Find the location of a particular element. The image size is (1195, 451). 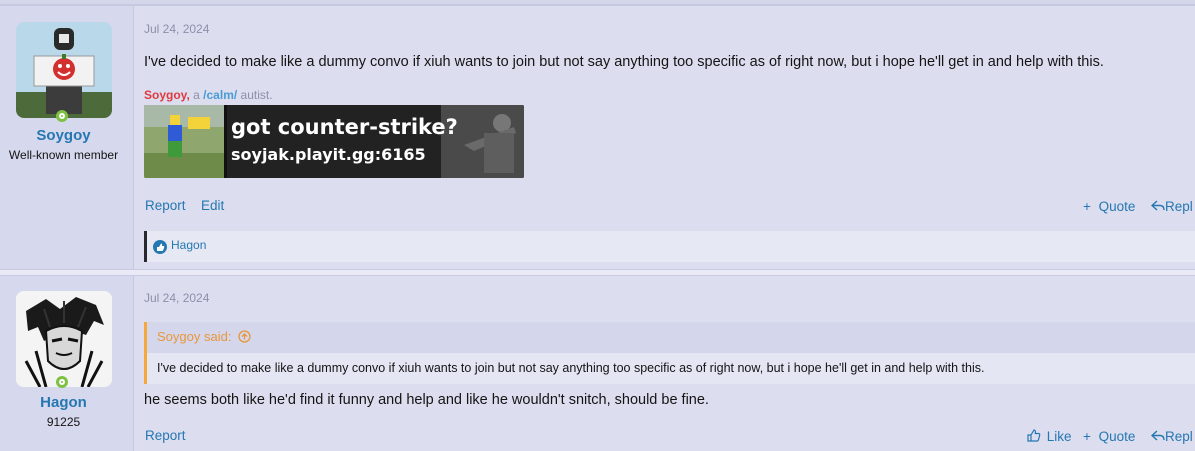

signature-article: a is located at coordinates (196, 95).